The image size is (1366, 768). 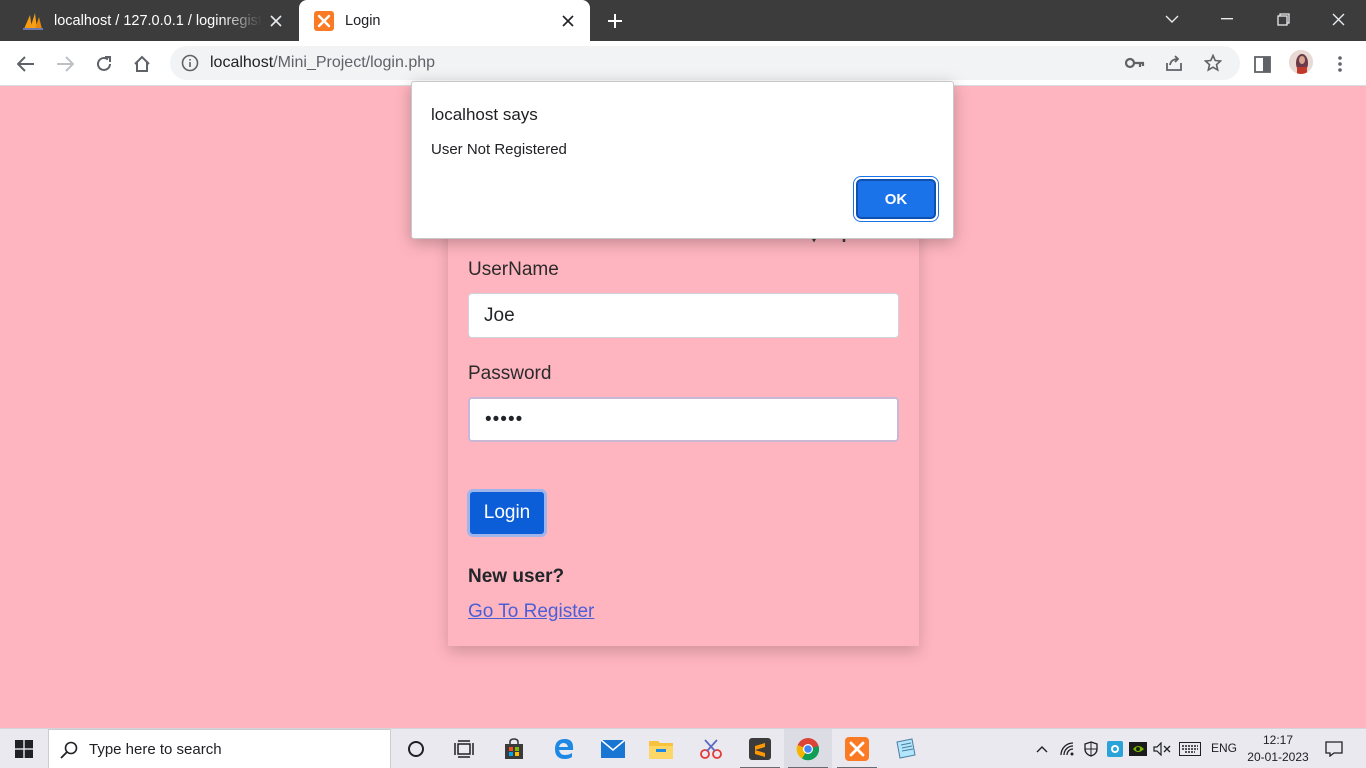 I want to click on menu-button, so click(x=1340, y=64).